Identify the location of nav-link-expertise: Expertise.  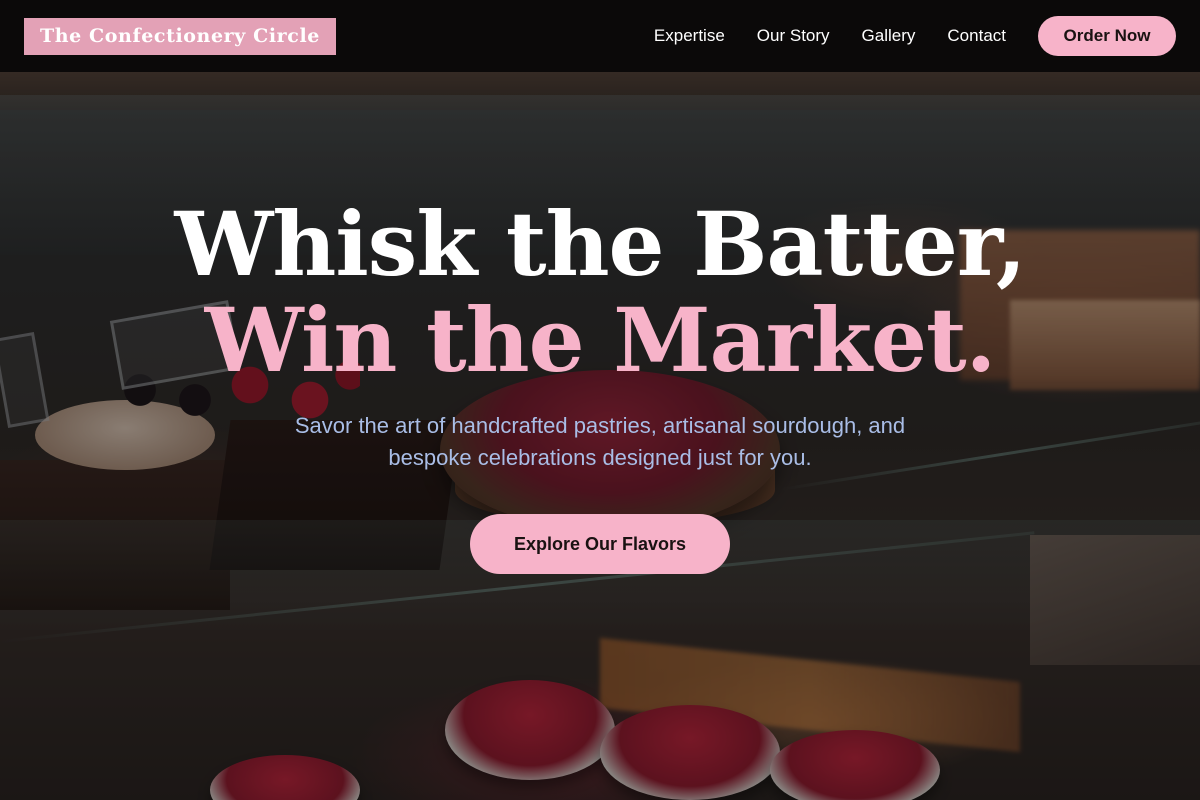
(689, 36).